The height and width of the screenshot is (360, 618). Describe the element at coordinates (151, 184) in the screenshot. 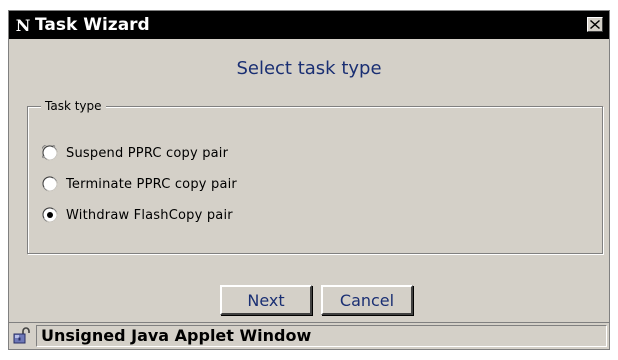

I see `radio-label: Terminate PPRC copy pair` at that location.